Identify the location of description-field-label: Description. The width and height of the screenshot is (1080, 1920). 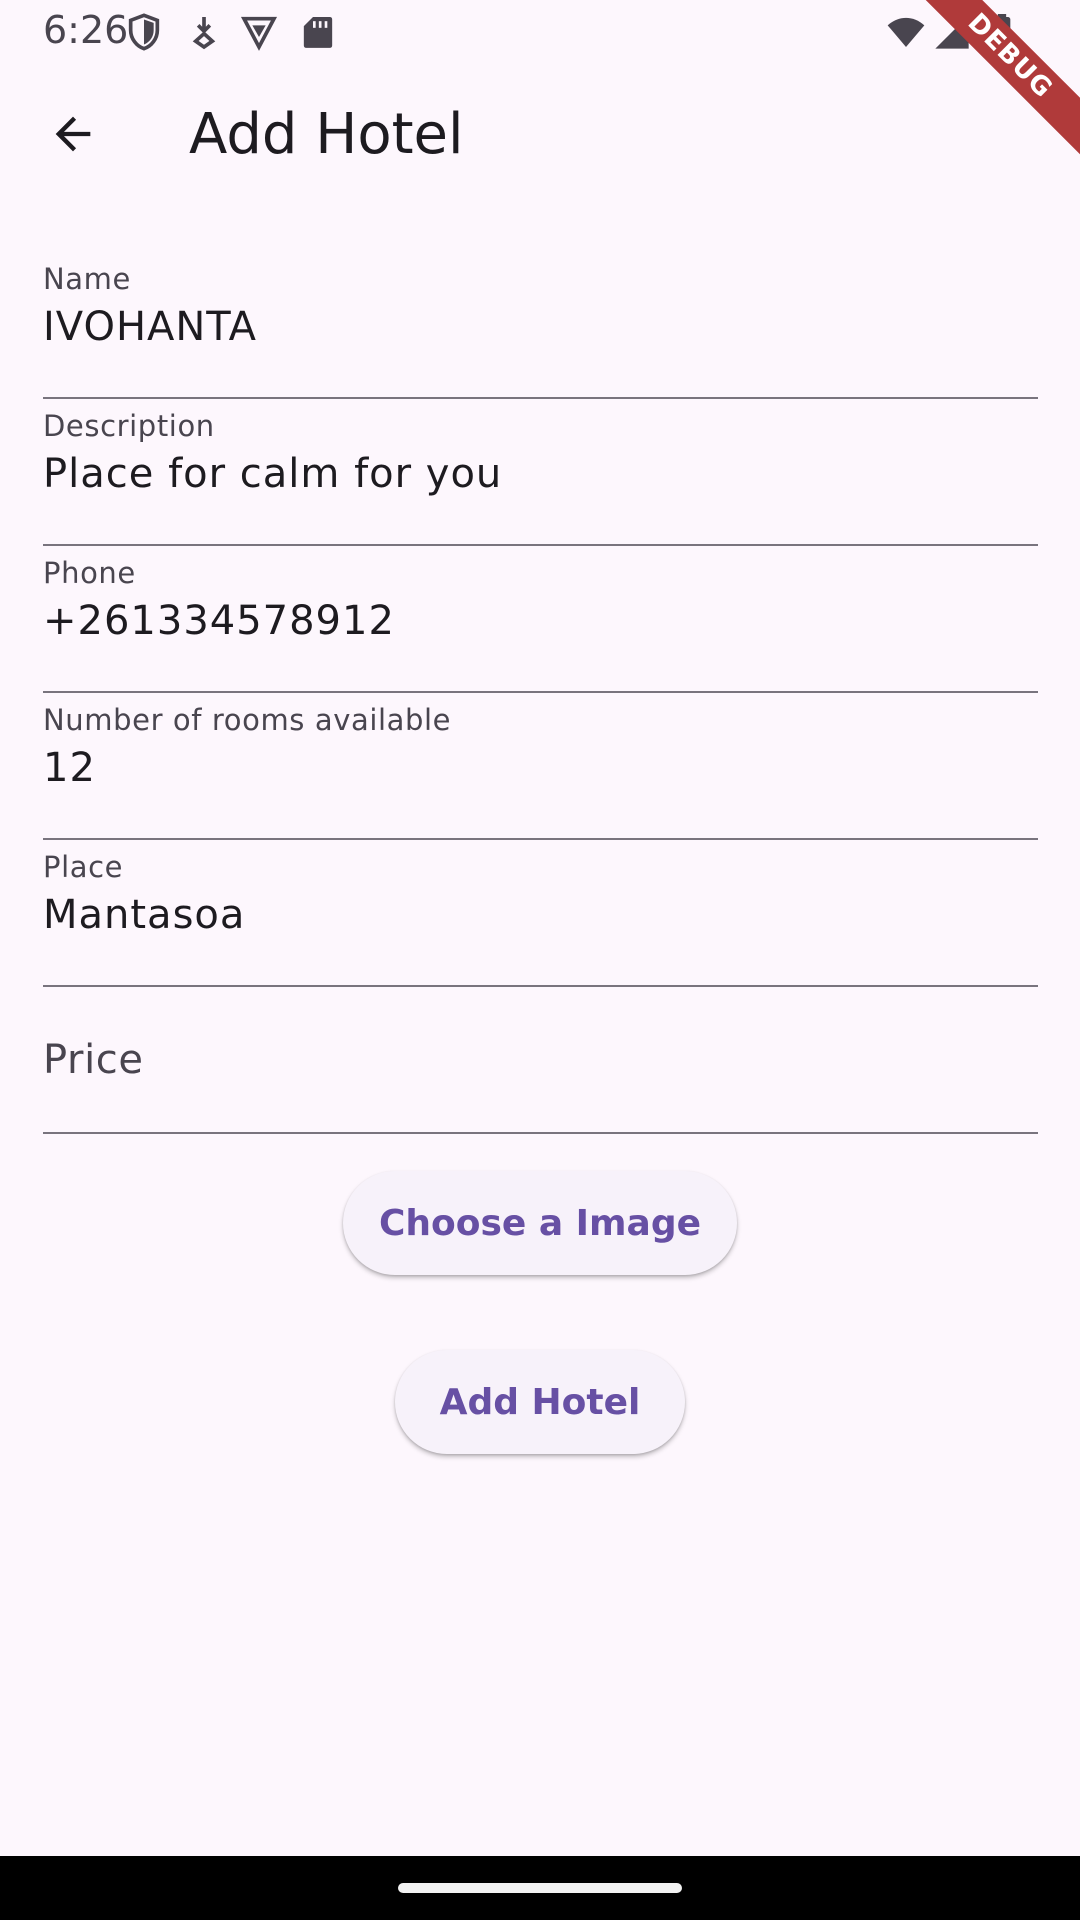
(129, 426).